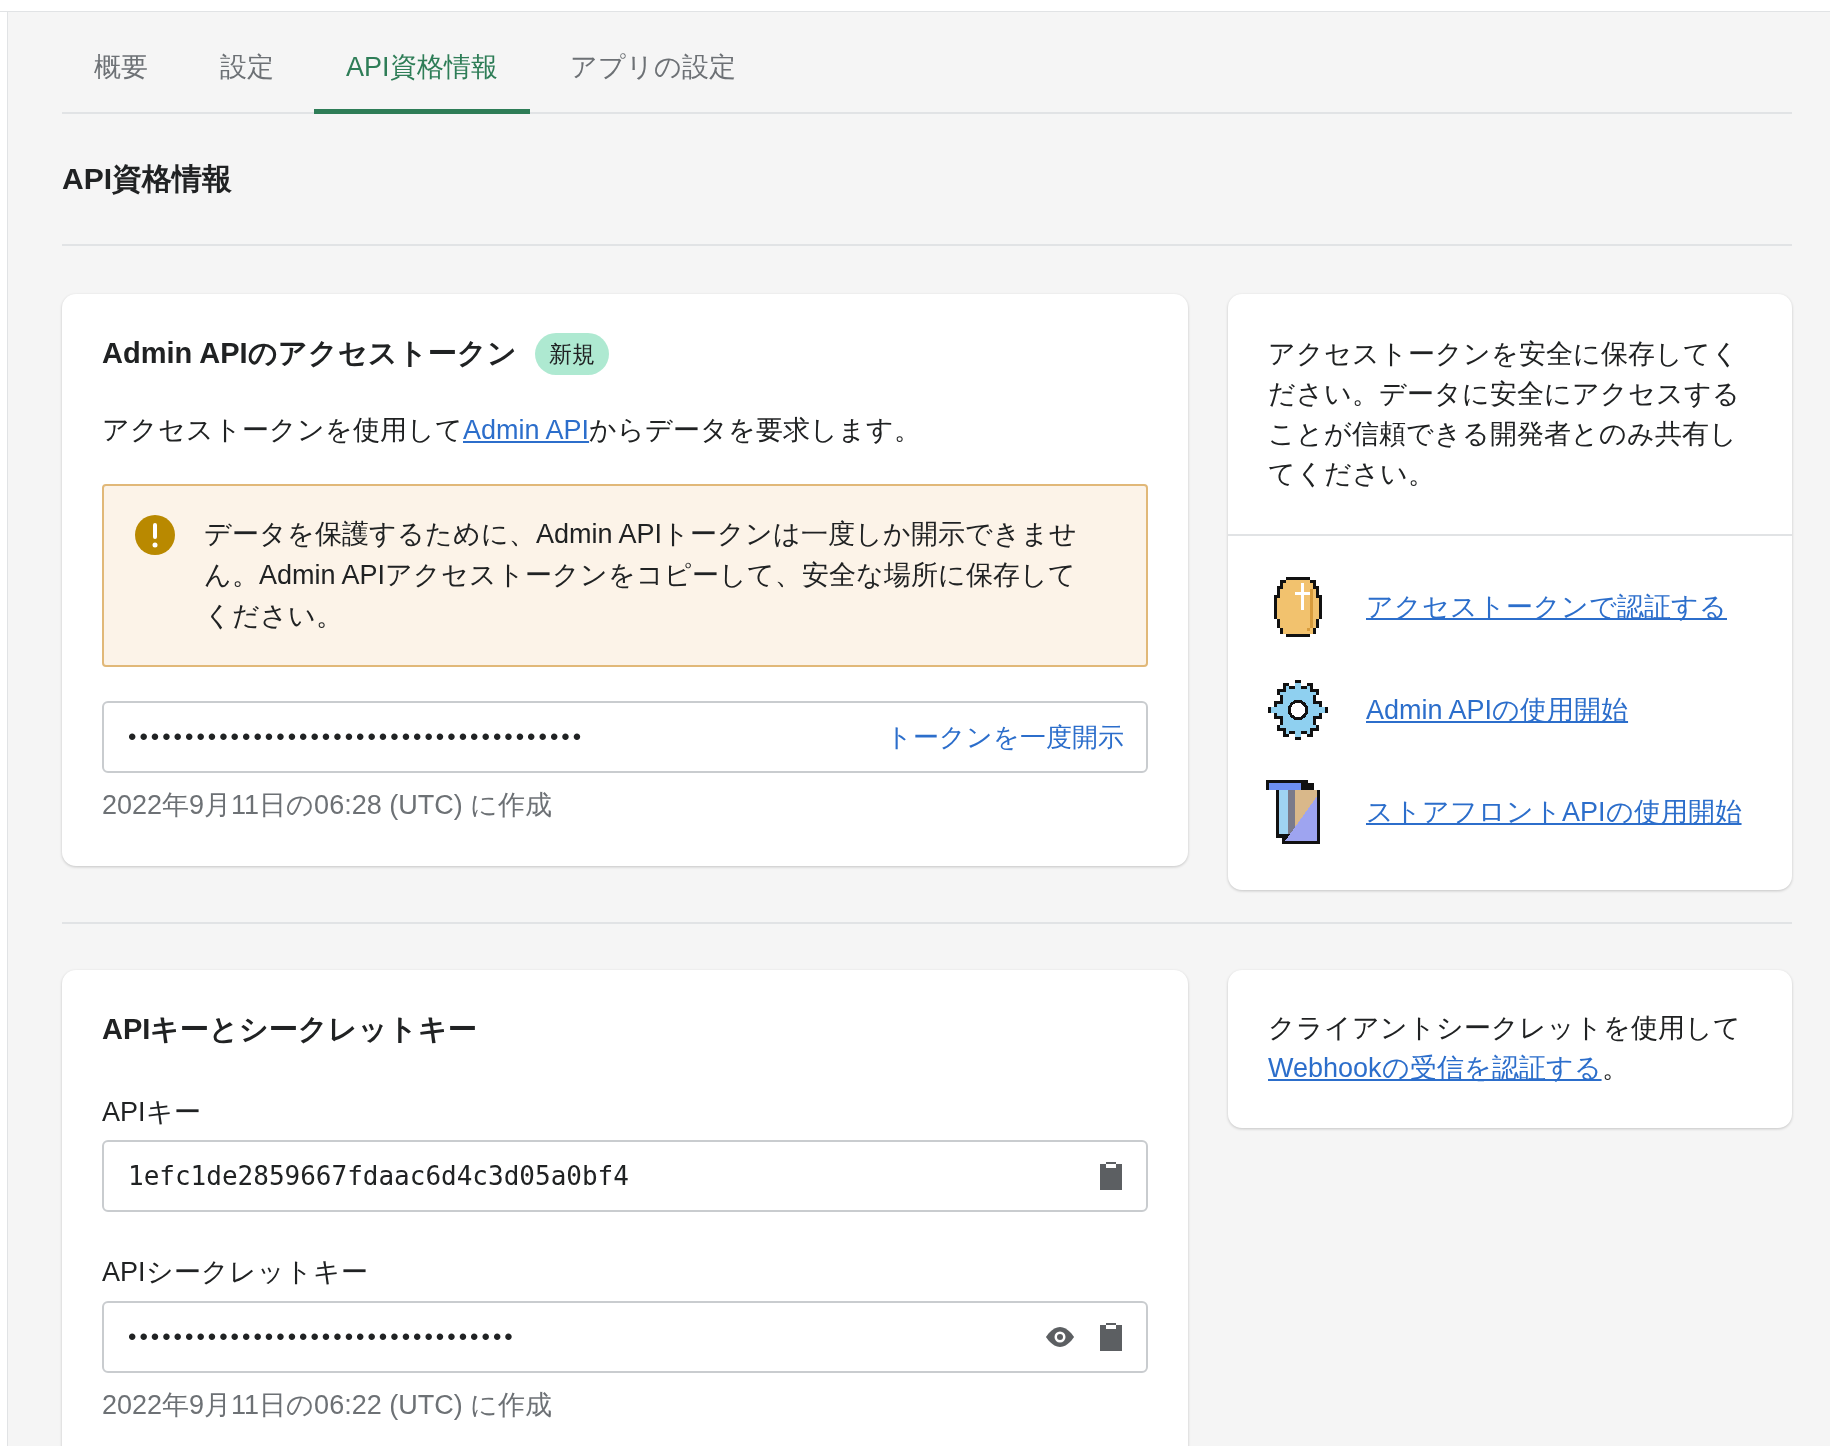  I want to click on key-value: 1efc1de2859667fdaac6d4c3d05a0bf4, so click(378, 1176).